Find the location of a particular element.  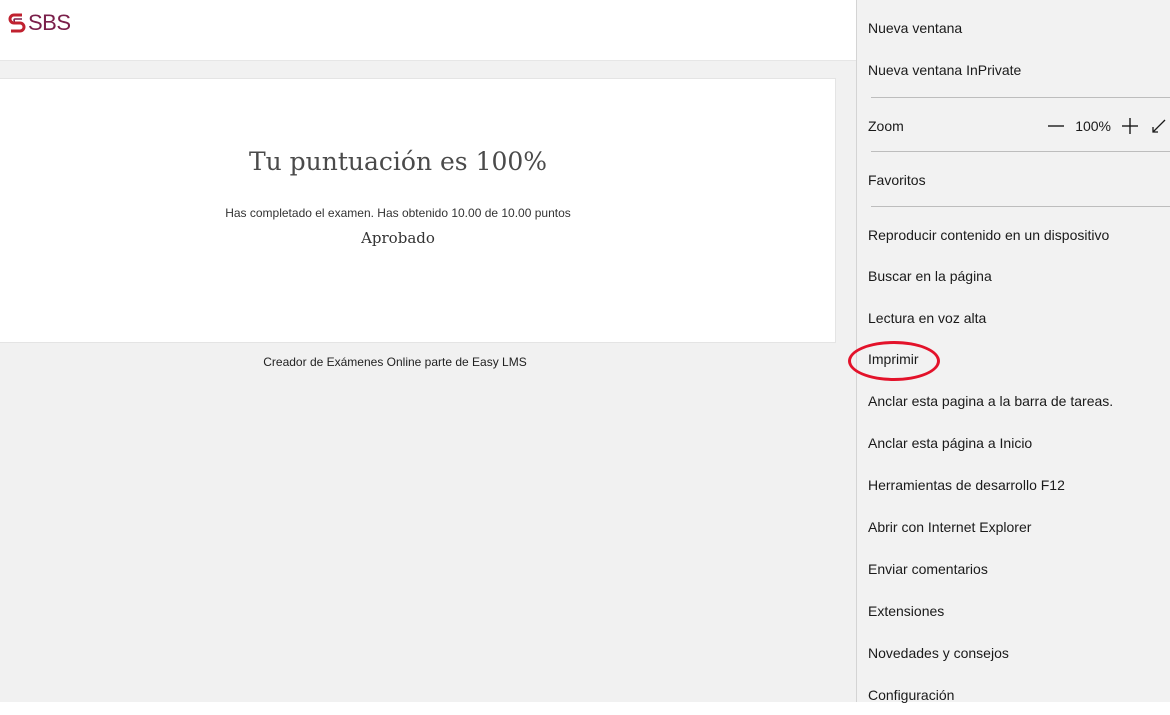

menu-item-print: Imprimir is located at coordinates (1013, 359).